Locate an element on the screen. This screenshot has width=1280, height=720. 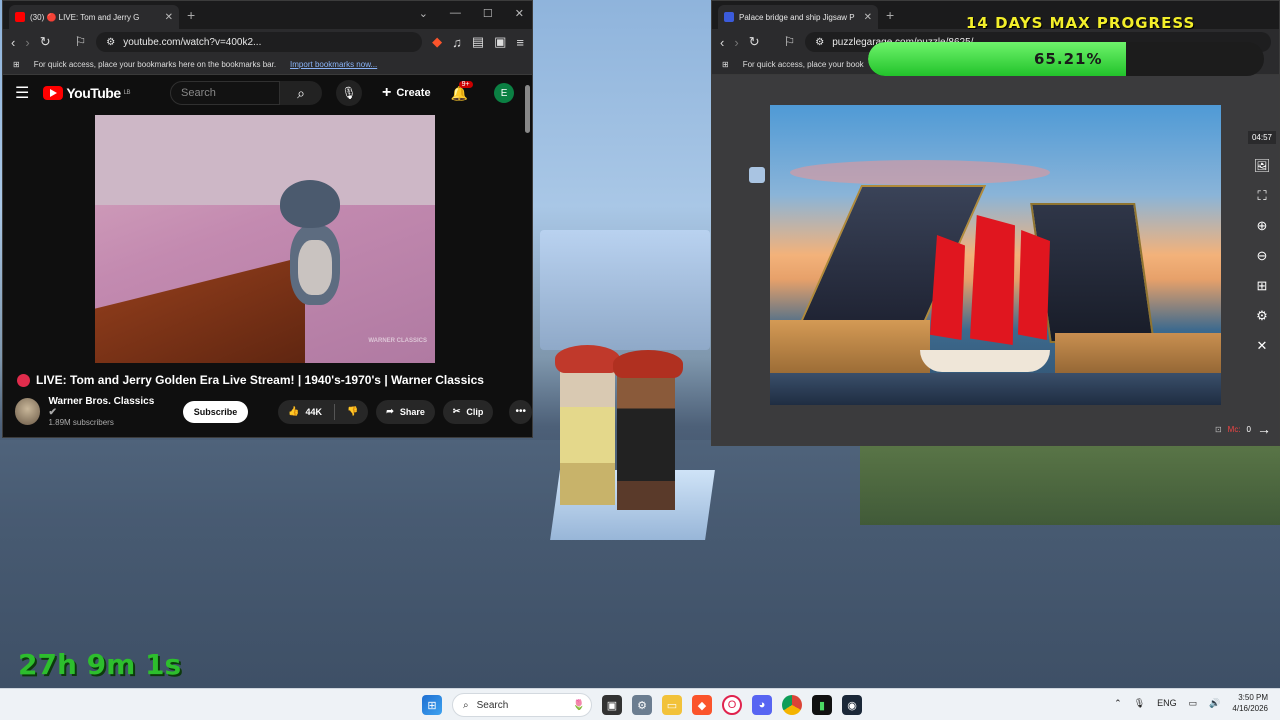
fullscreen-icon: ⛶ is located at coordinates (1261, 196).